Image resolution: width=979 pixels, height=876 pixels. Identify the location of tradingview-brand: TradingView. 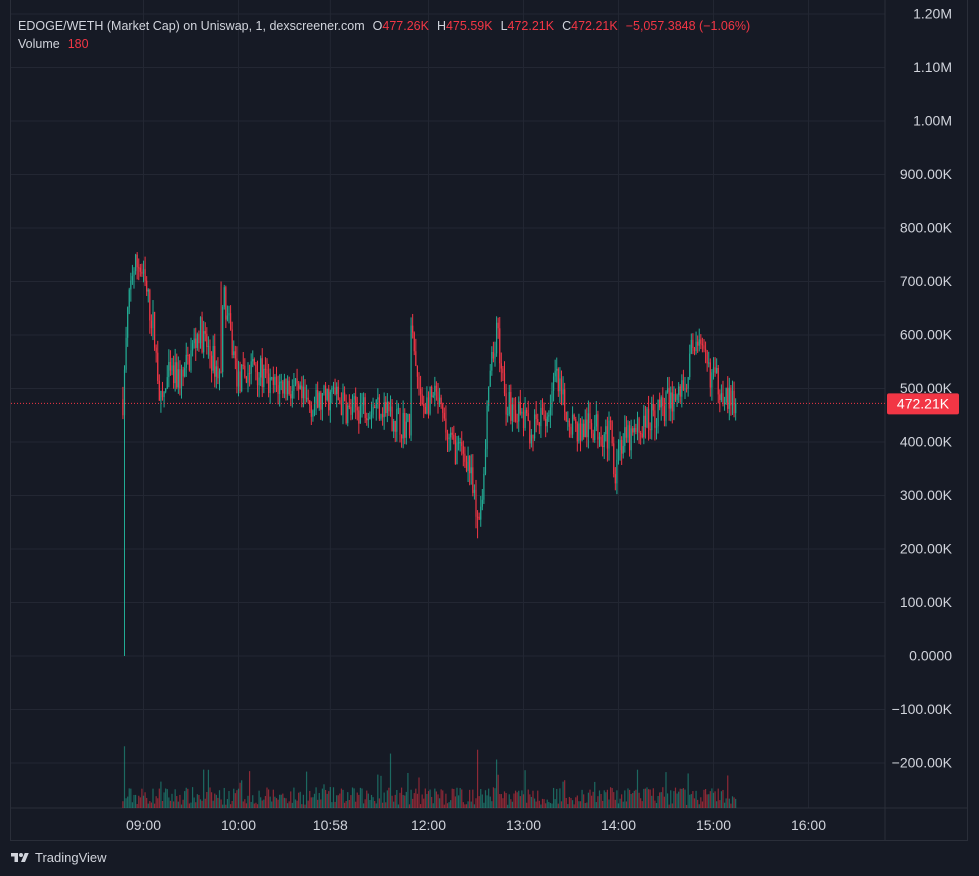
(71, 857).